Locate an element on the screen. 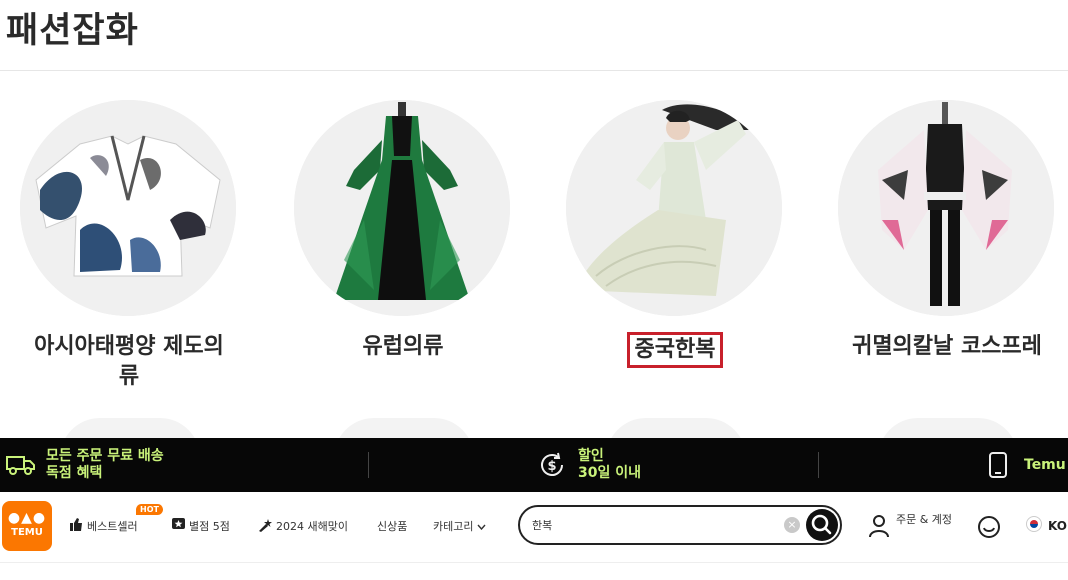  orders-account: 주문 & 계정 is located at coordinates (911, 527).